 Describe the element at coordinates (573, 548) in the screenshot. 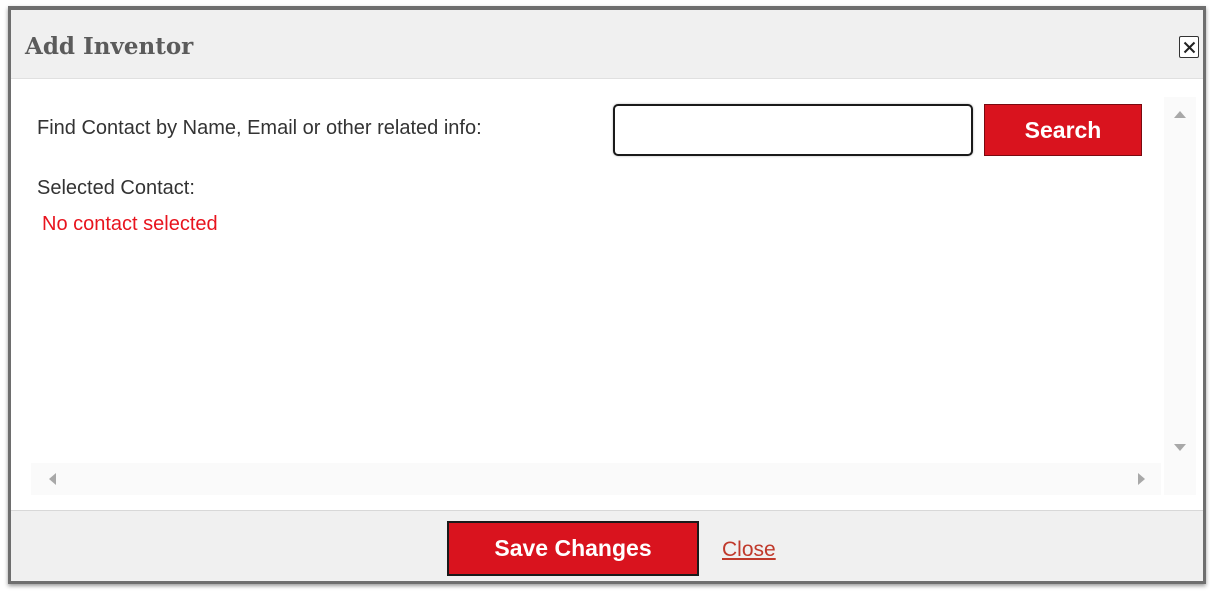

I see `save-changes-button: Save Changes` at that location.